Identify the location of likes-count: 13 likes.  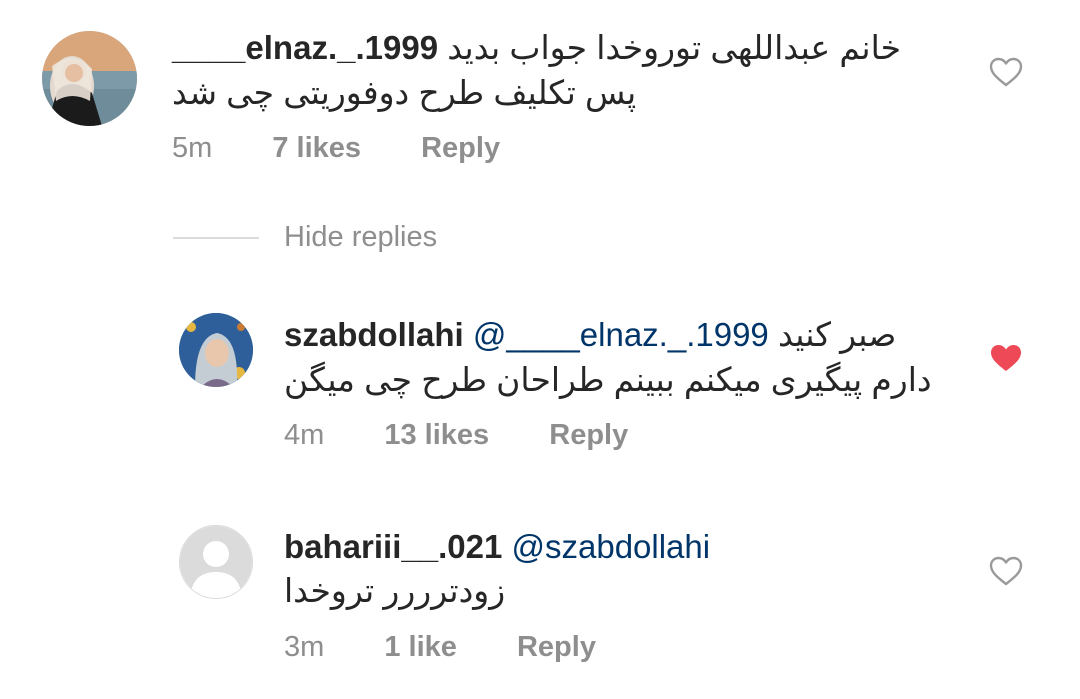
(436, 435).